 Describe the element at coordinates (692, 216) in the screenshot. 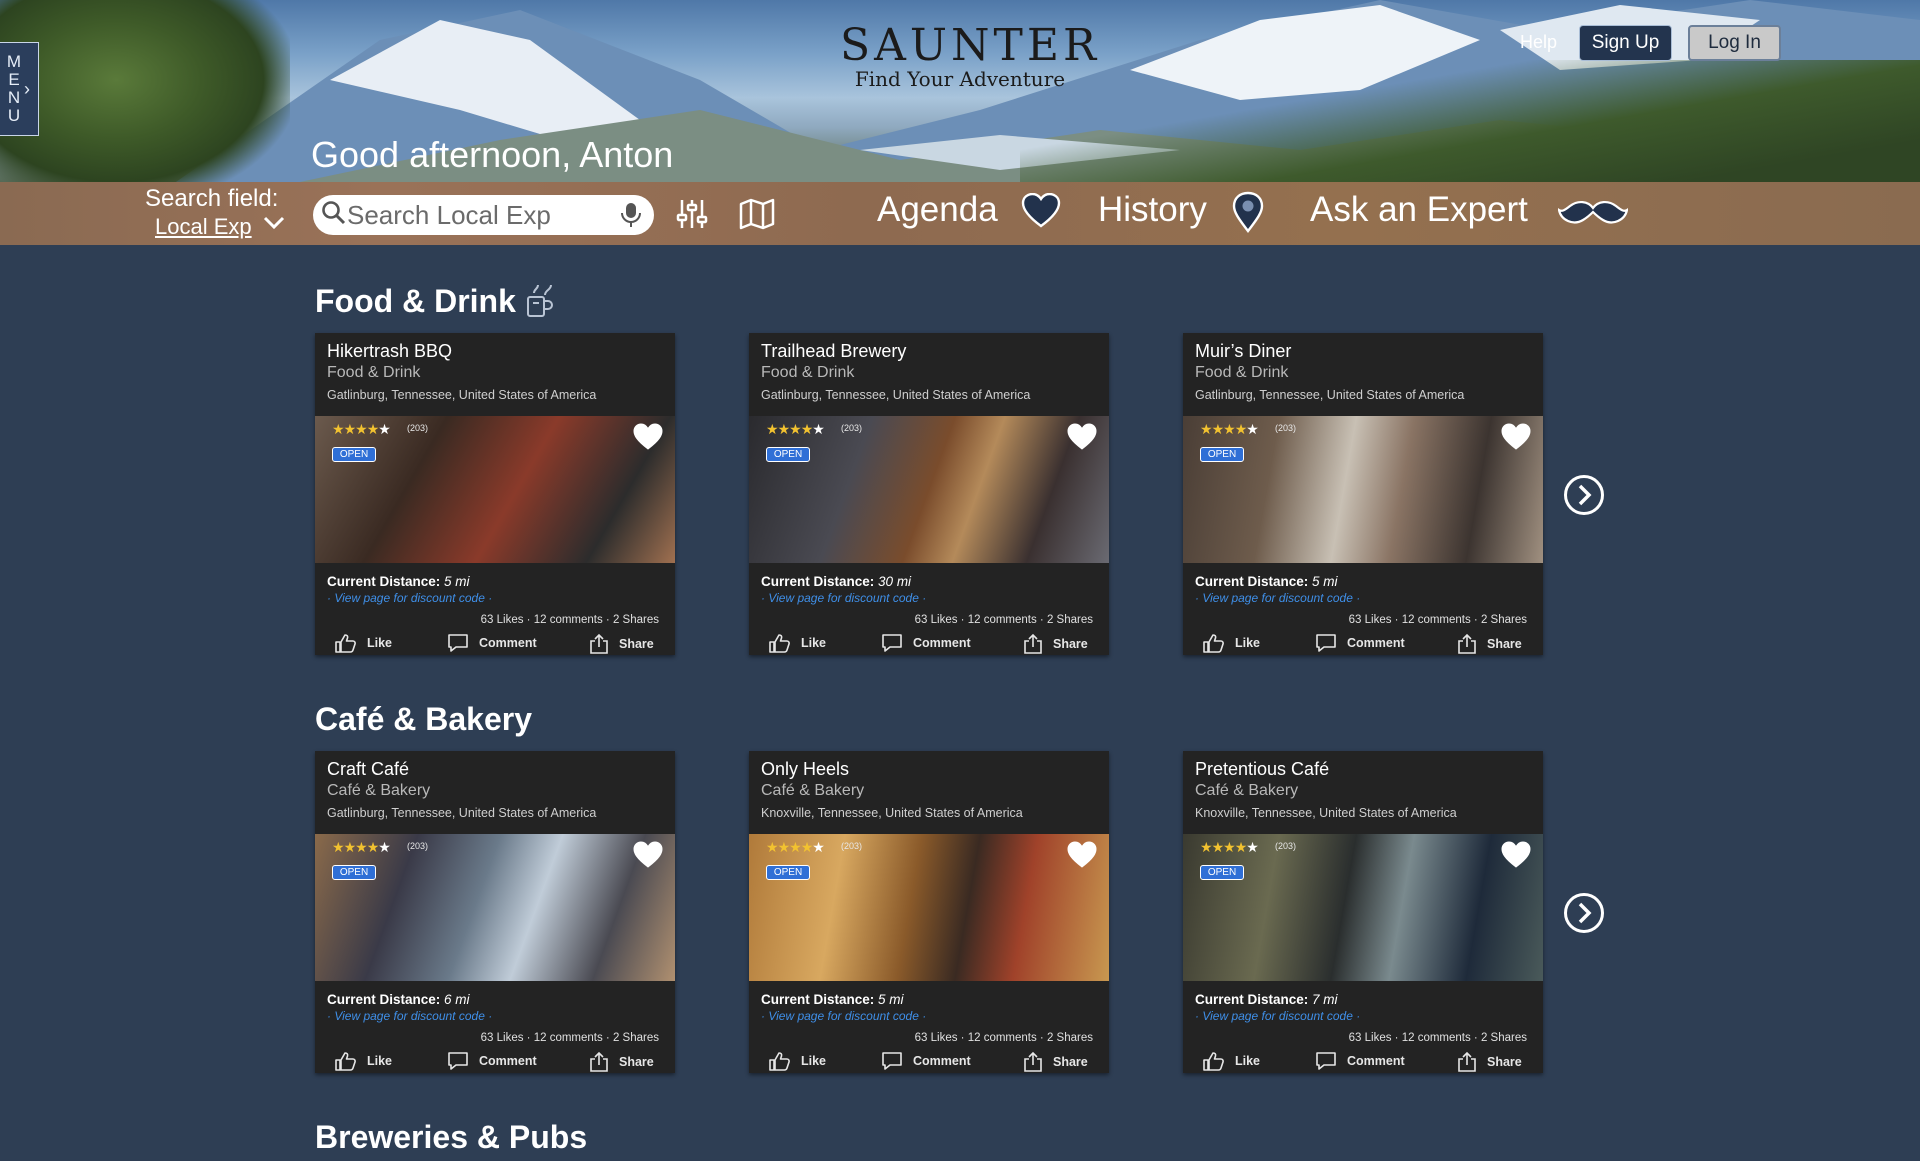

I see `filter-sliders-icon` at that location.